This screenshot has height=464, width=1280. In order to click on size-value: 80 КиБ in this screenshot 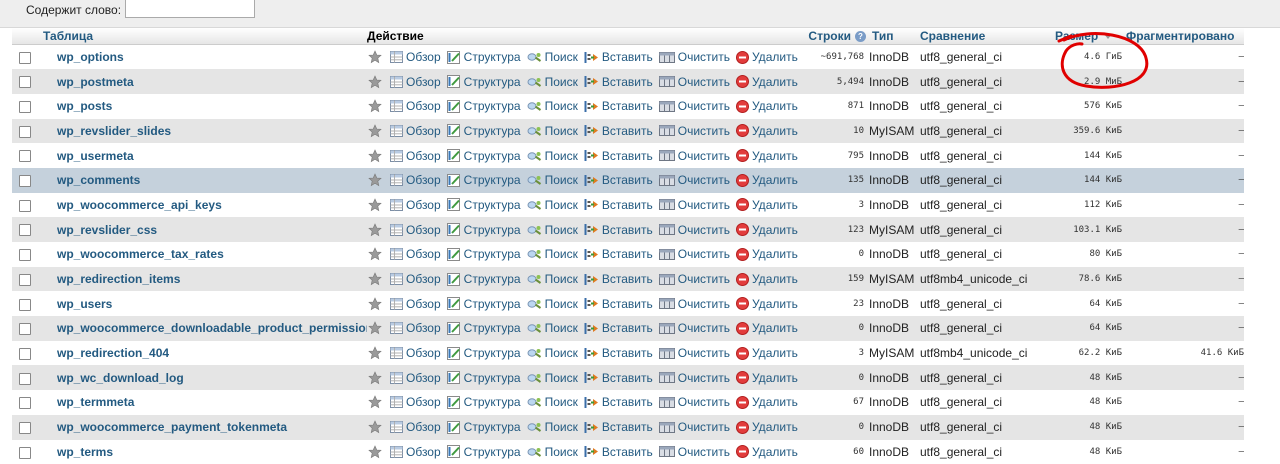, I will do `click(1090, 254)`.